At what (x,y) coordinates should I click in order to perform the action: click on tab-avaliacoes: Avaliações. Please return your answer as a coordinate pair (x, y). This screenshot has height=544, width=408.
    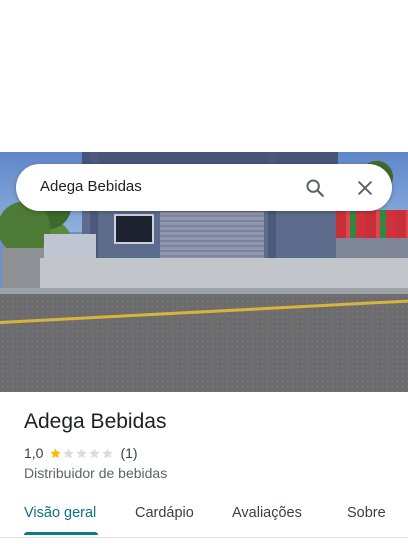
    Looking at the image, I should click on (267, 513).